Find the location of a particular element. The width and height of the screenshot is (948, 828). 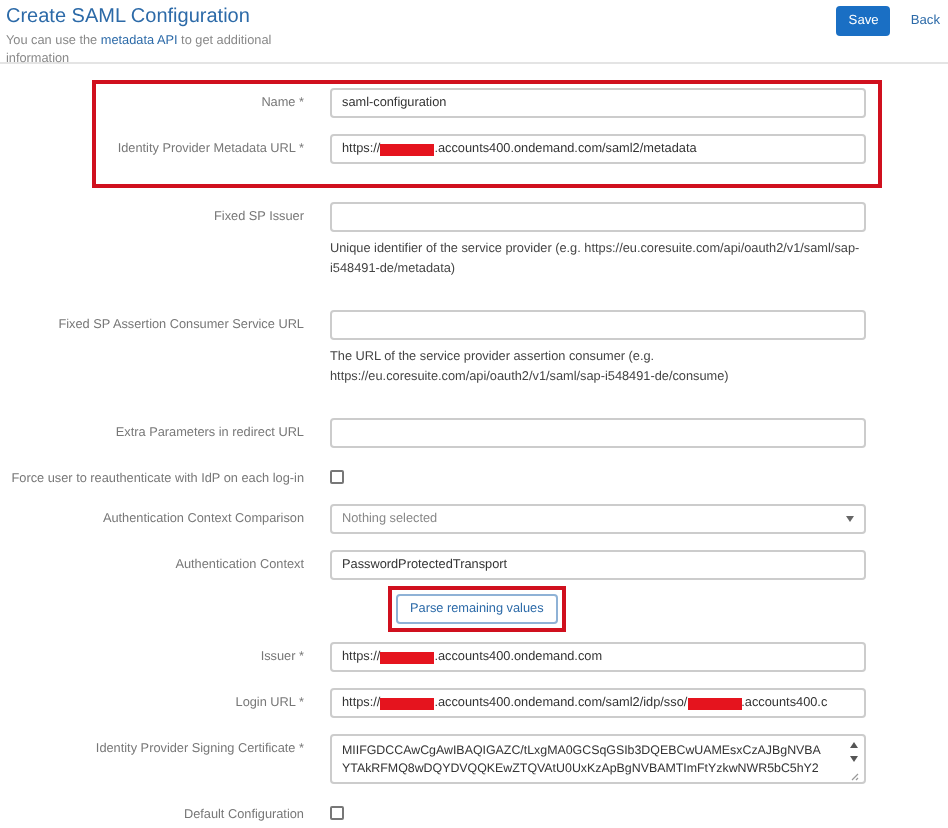

caret-icon is located at coordinates (850, 519).